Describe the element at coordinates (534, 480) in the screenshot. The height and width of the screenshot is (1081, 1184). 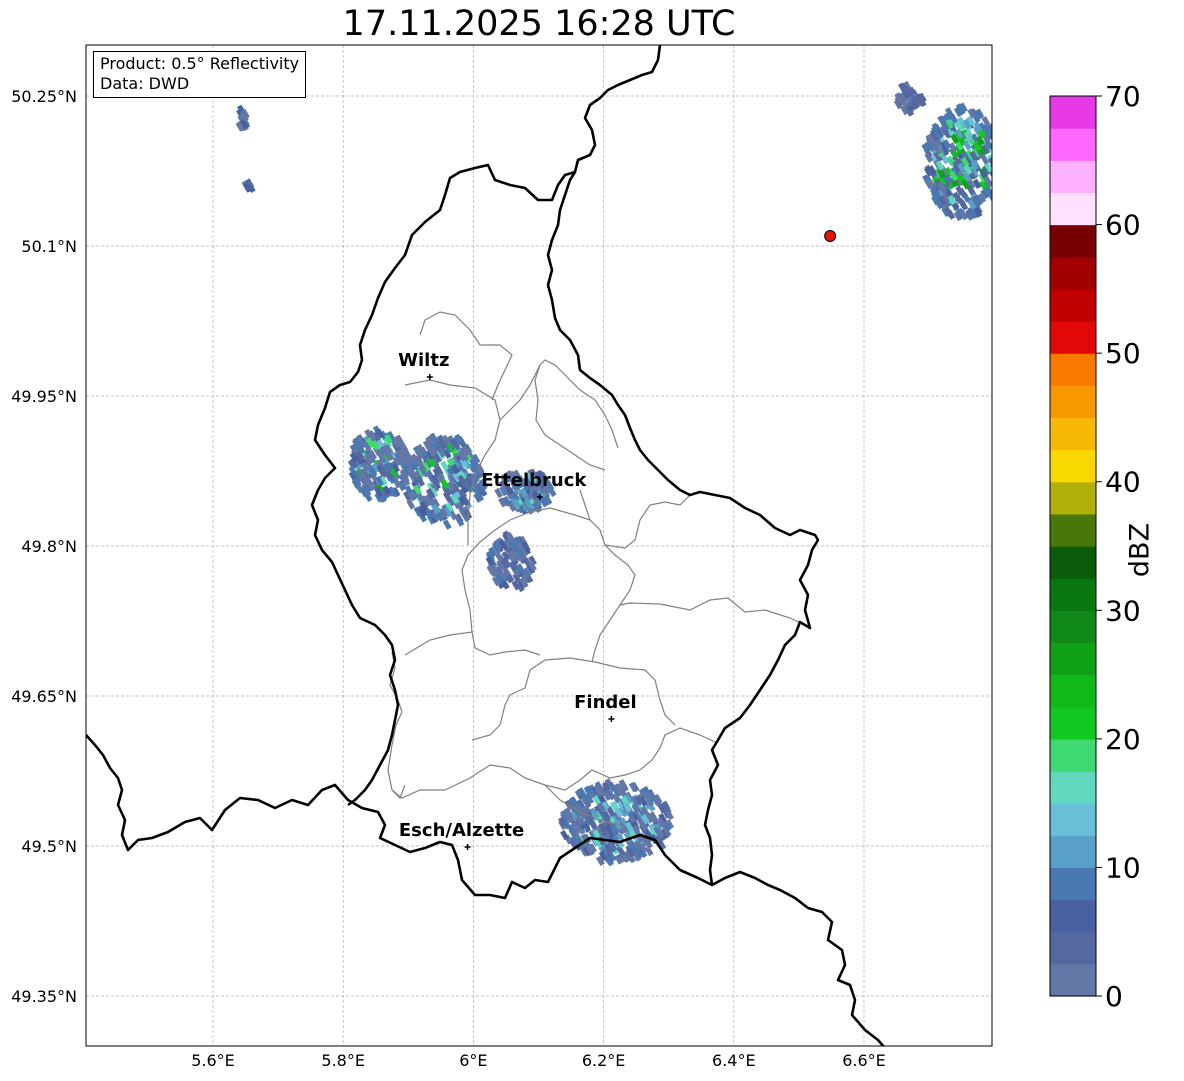
I see `city-label: Ettelbruck` at that location.